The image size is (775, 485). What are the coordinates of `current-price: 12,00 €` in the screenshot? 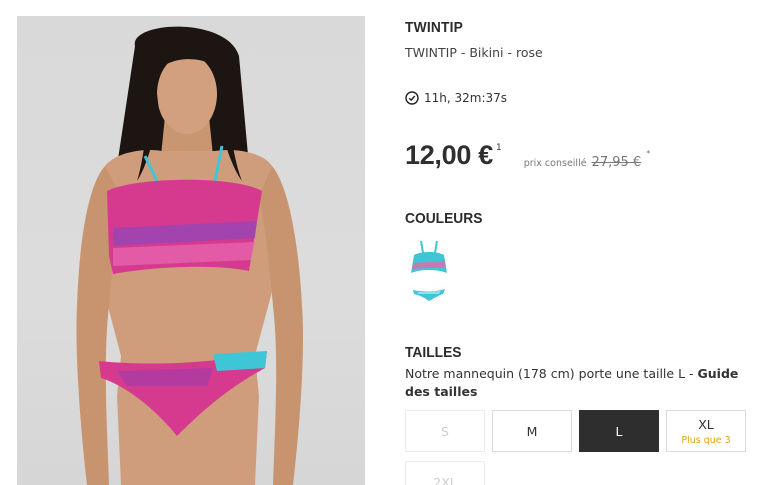 It's located at (449, 155).